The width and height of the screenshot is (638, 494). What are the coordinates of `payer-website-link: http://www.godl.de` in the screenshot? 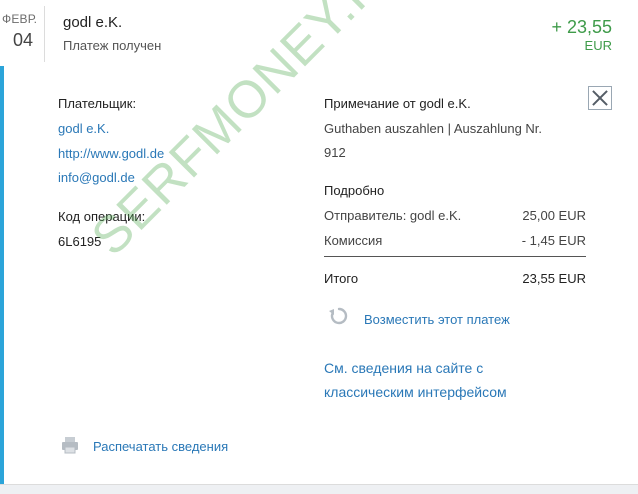 It's located at (111, 153).